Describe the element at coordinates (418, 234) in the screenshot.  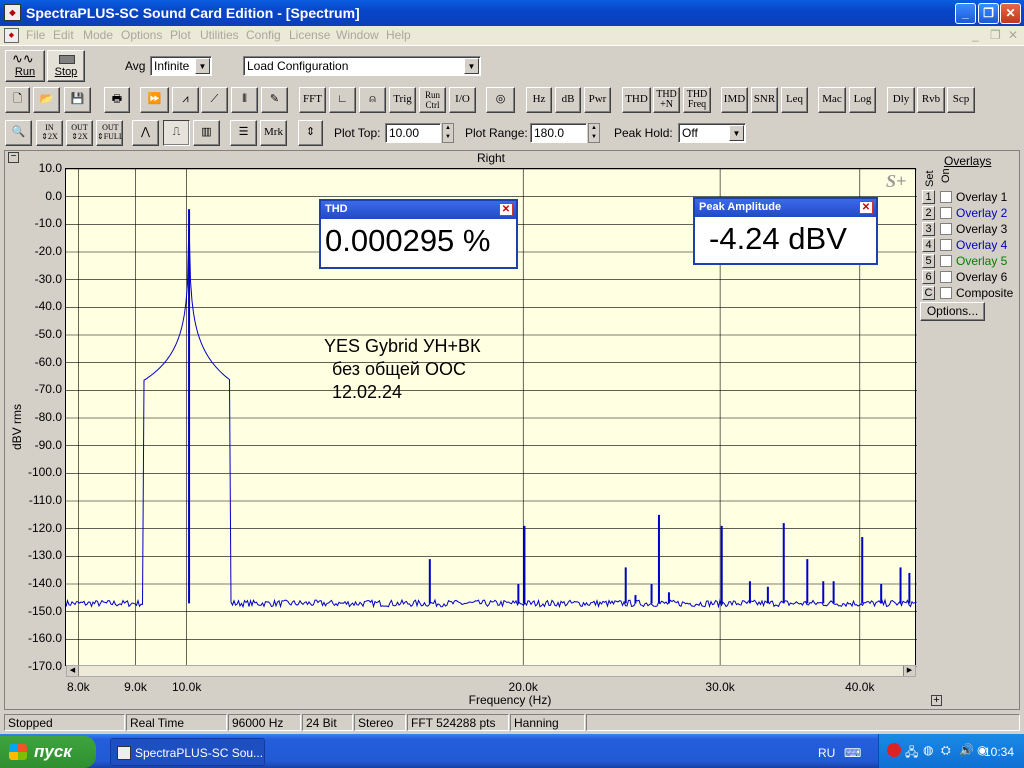
I see `thd-panel: THD ✕ 0.000295 %` at that location.